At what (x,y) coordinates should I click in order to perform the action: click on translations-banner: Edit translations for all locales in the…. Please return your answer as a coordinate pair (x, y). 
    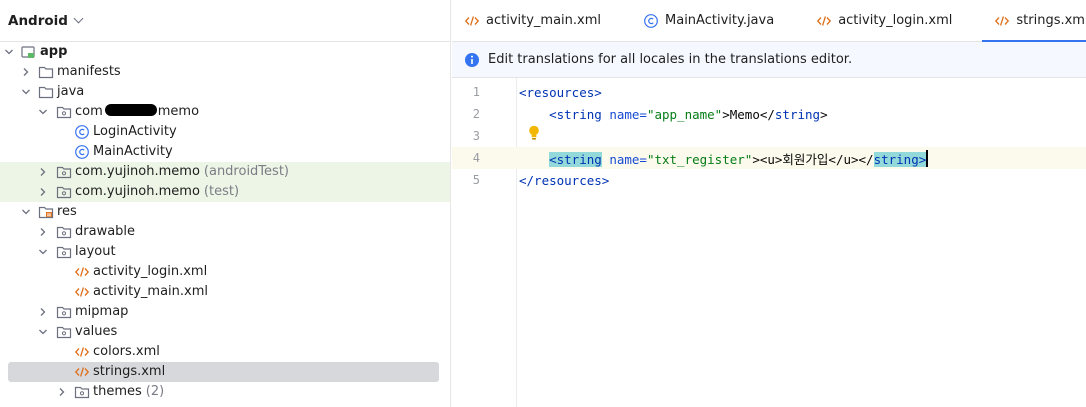
    Looking at the image, I should click on (769, 60).